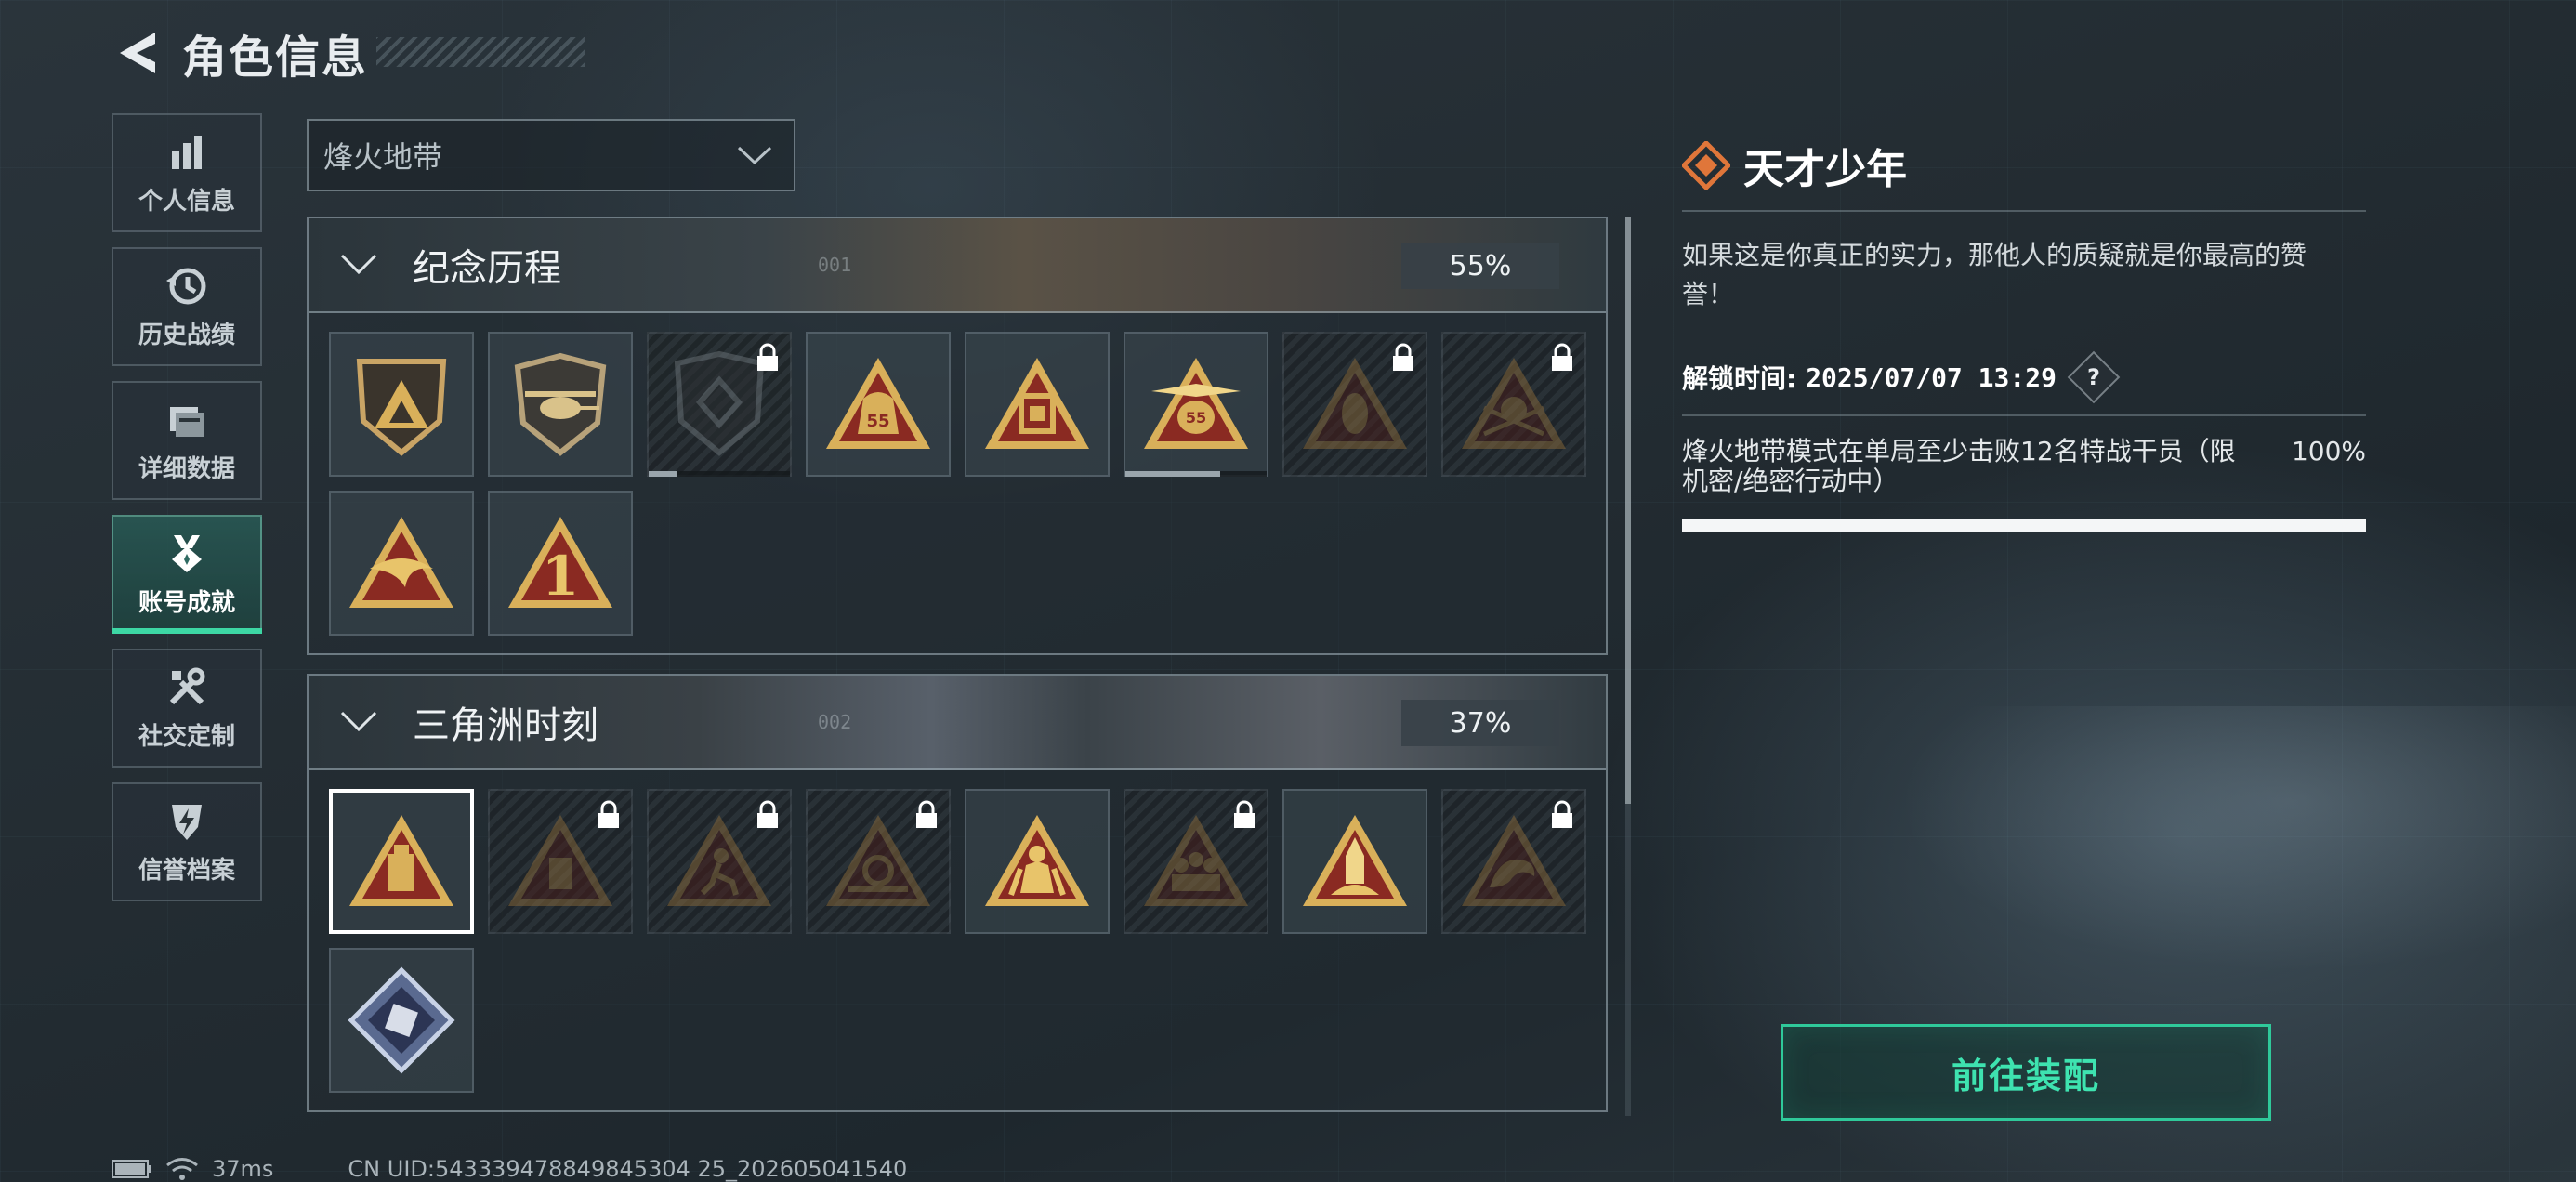  What do you see at coordinates (551, 155) in the screenshot?
I see `mode-dropdown: 烽火地带` at bounding box center [551, 155].